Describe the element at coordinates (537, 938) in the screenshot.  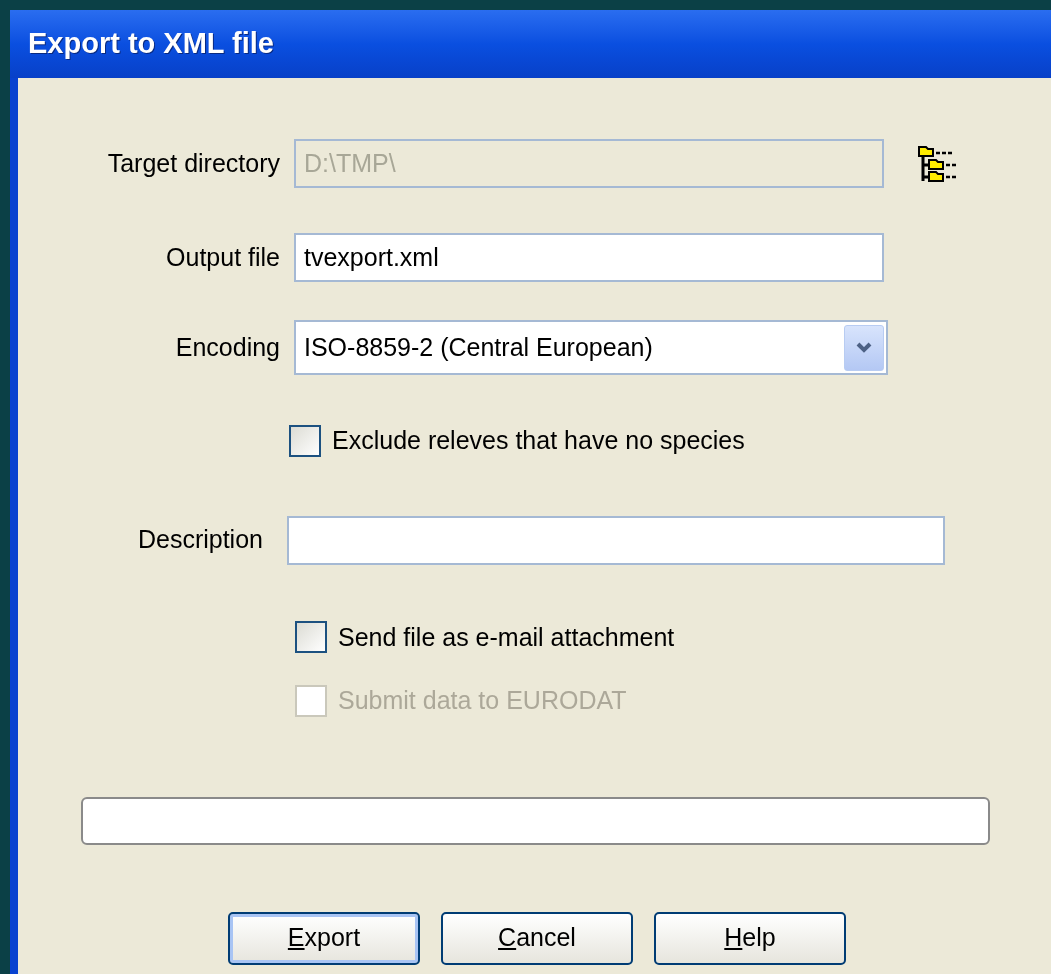
I see `dialog-button: Cancel` at that location.